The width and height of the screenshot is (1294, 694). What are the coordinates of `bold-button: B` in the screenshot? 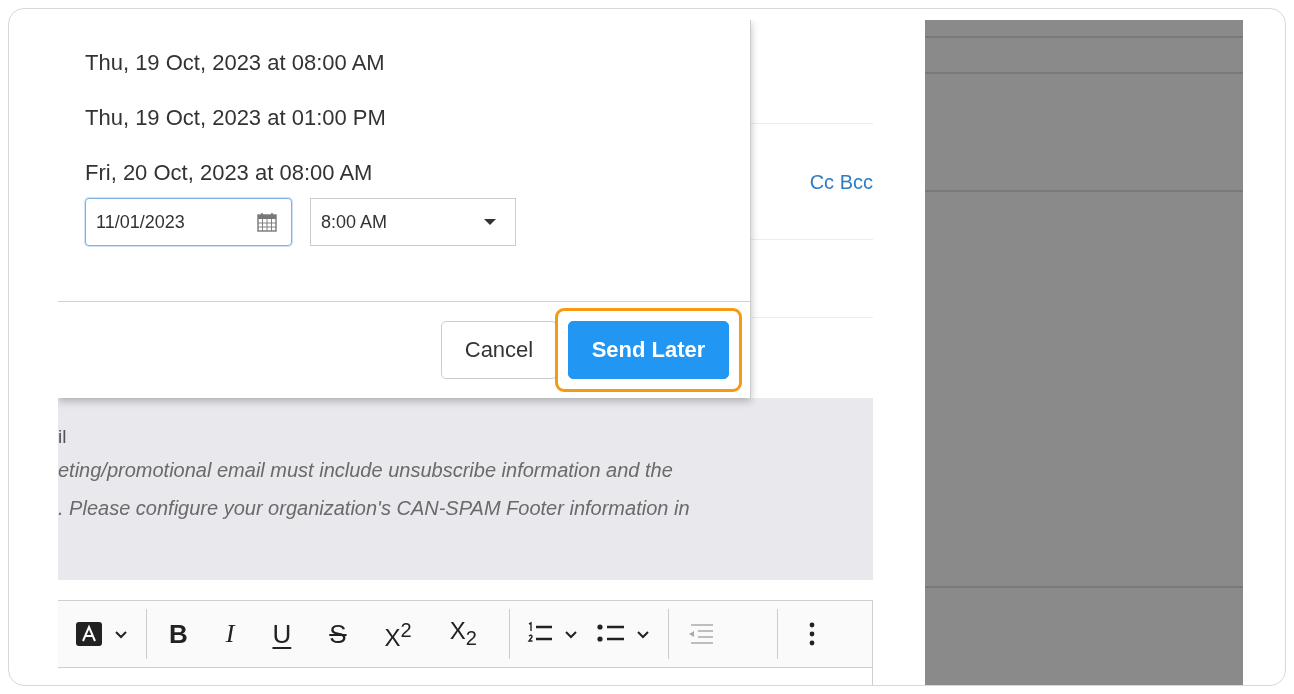 It's located at (178, 634).